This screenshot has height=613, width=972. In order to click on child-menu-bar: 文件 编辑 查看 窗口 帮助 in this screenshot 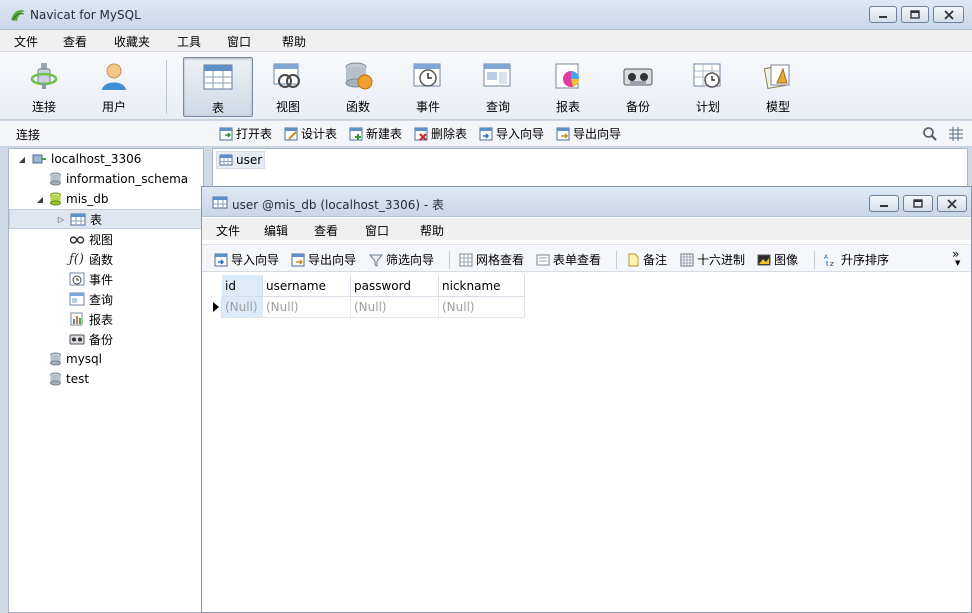, I will do `click(586, 229)`.